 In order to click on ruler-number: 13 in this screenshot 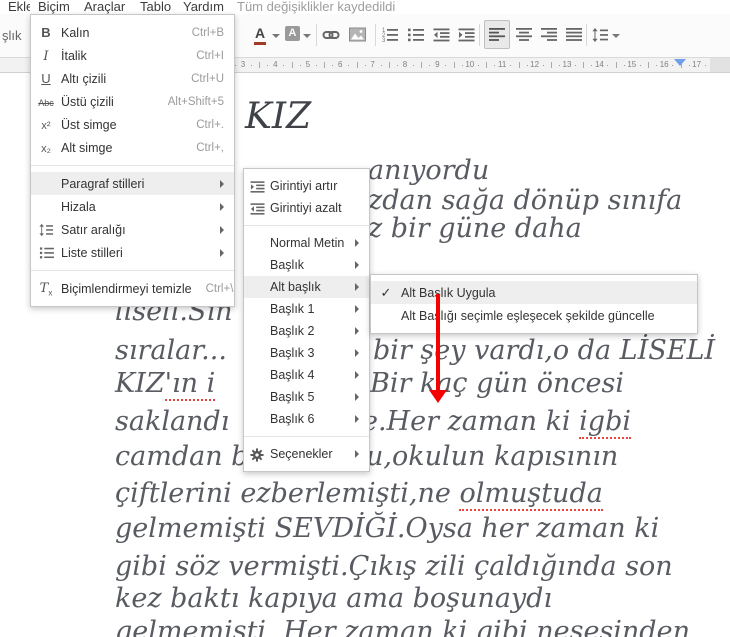, I will do `click(567, 64)`.